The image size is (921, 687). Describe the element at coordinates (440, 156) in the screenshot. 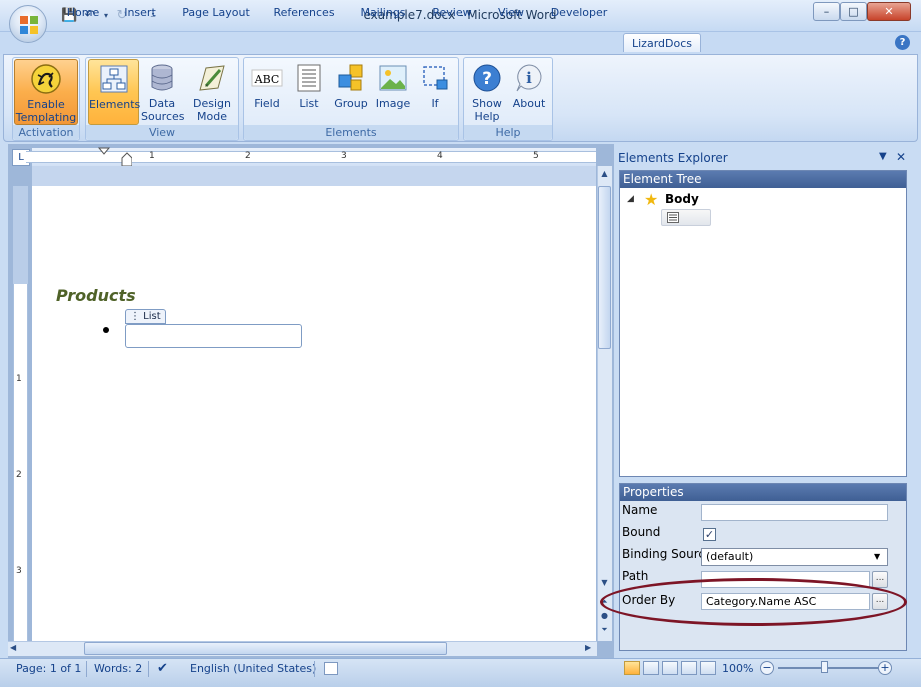

I see `ruler-number: 4` at that location.